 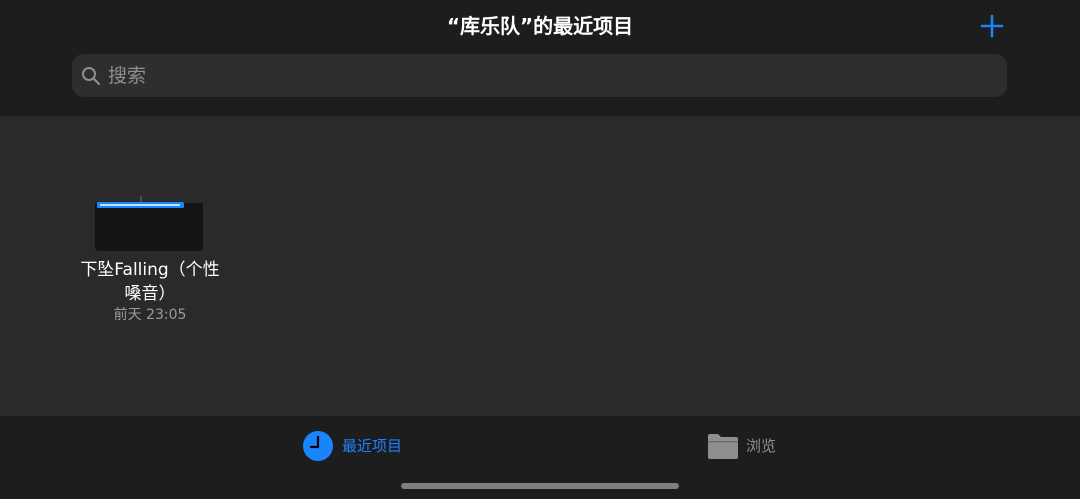 What do you see at coordinates (318, 446) in the screenshot?
I see `clock-icon` at bounding box center [318, 446].